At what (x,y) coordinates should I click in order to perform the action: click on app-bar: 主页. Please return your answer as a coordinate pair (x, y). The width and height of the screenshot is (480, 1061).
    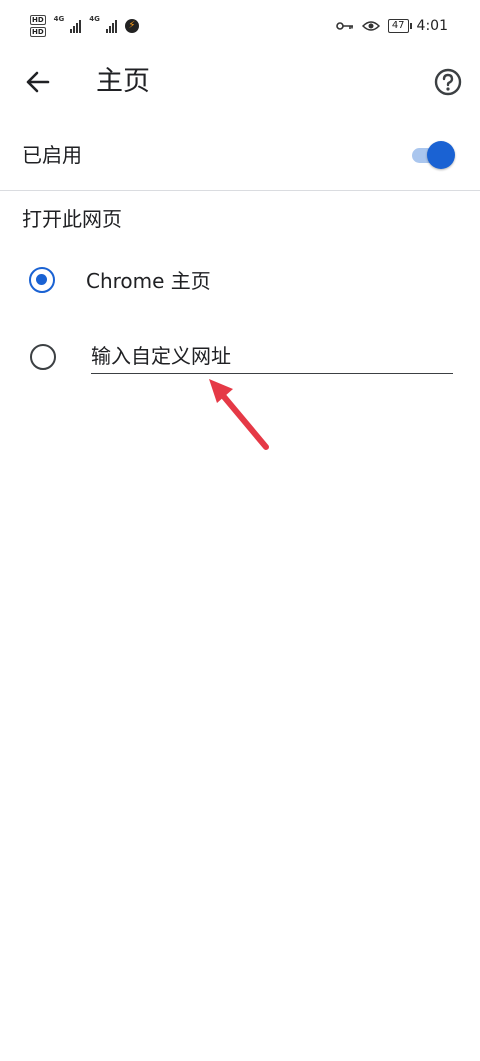
    Looking at the image, I should click on (240, 82).